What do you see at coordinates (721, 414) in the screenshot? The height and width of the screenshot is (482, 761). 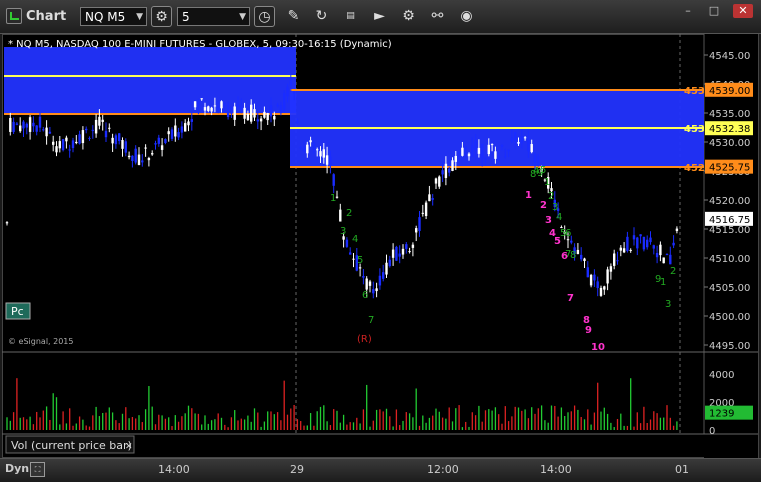 I see `volume-tag-text: 1239` at bounding box center [721, 414].